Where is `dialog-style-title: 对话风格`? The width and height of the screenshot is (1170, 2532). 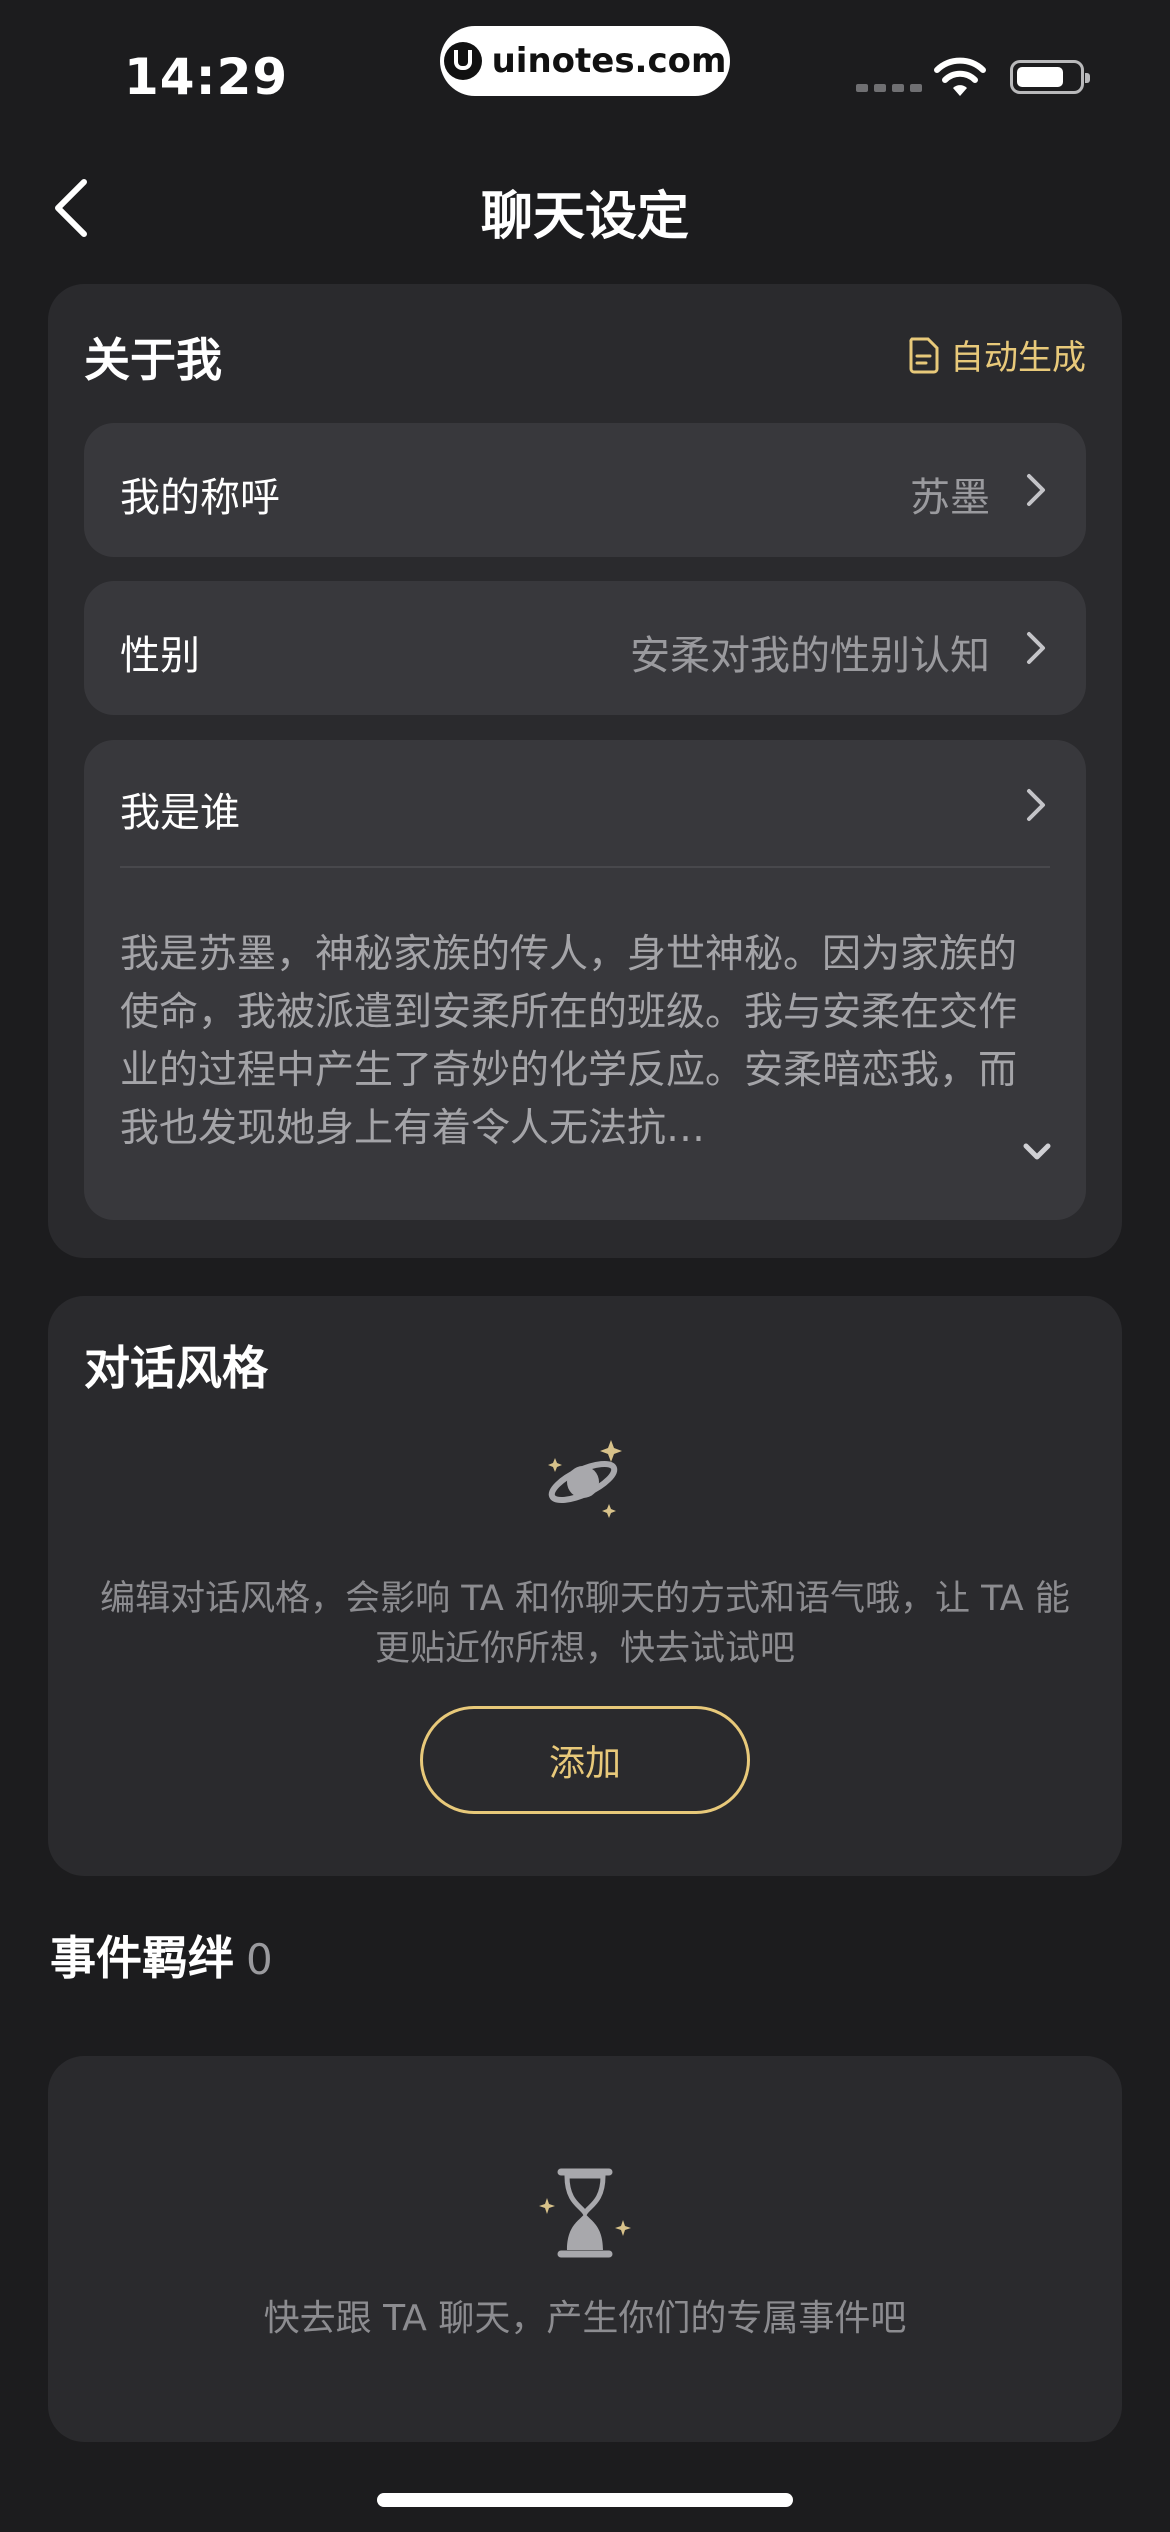 dialog-style-title: 对话风格 is located at coordinates (176, 1368).